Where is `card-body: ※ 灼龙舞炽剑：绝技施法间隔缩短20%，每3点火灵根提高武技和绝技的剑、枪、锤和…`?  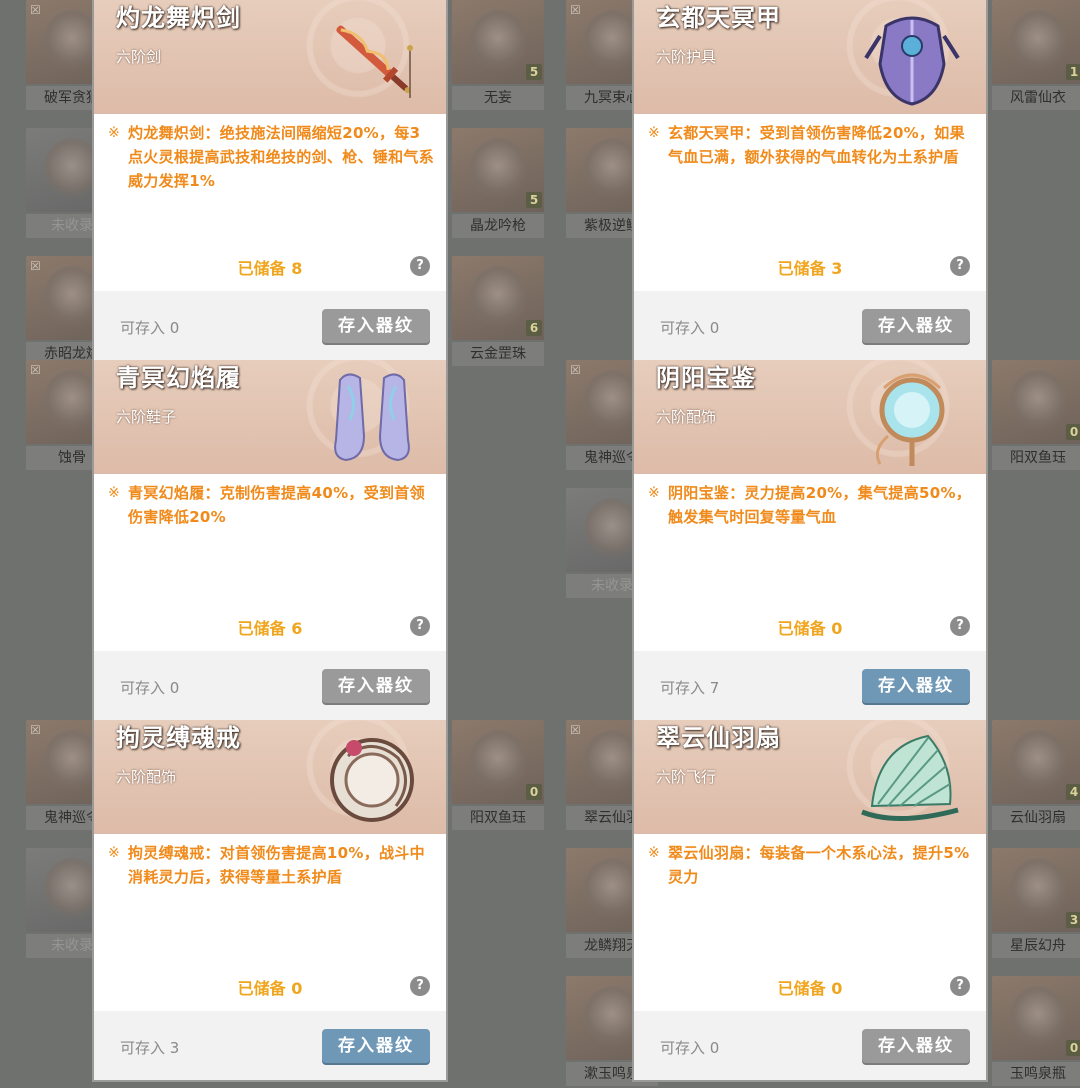
card-body: ※ 灼龙舞炽剑：绝技施法间隔缩短20%，每3点火灵根提高武技和绝技的剑、枪、锤和… is located at coordinates (270, 202).